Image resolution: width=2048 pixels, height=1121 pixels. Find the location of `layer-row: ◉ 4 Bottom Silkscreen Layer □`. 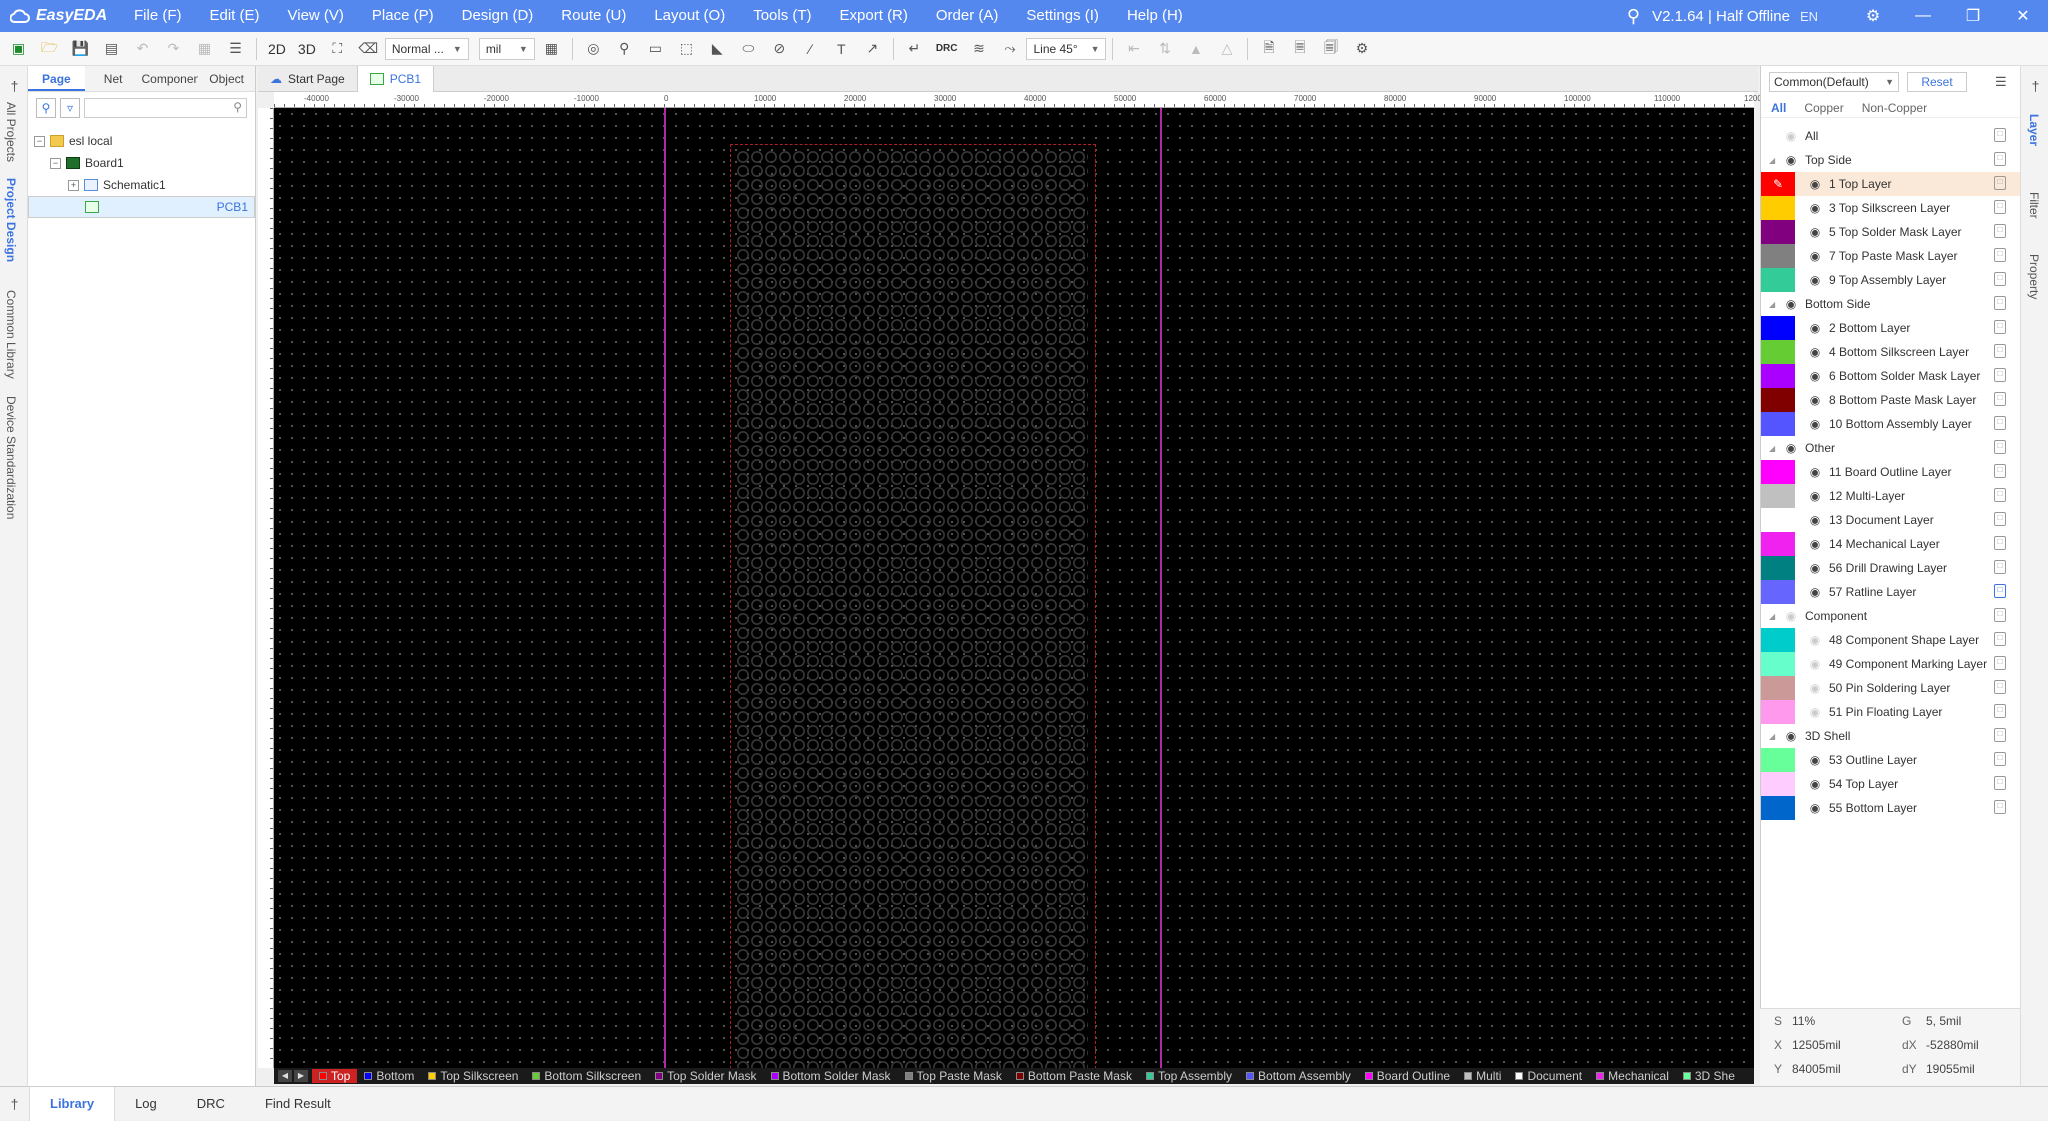

layer-row: ◉ 4 Bottom Silkscreen Layer □ is located at coordinates (1890, 352).